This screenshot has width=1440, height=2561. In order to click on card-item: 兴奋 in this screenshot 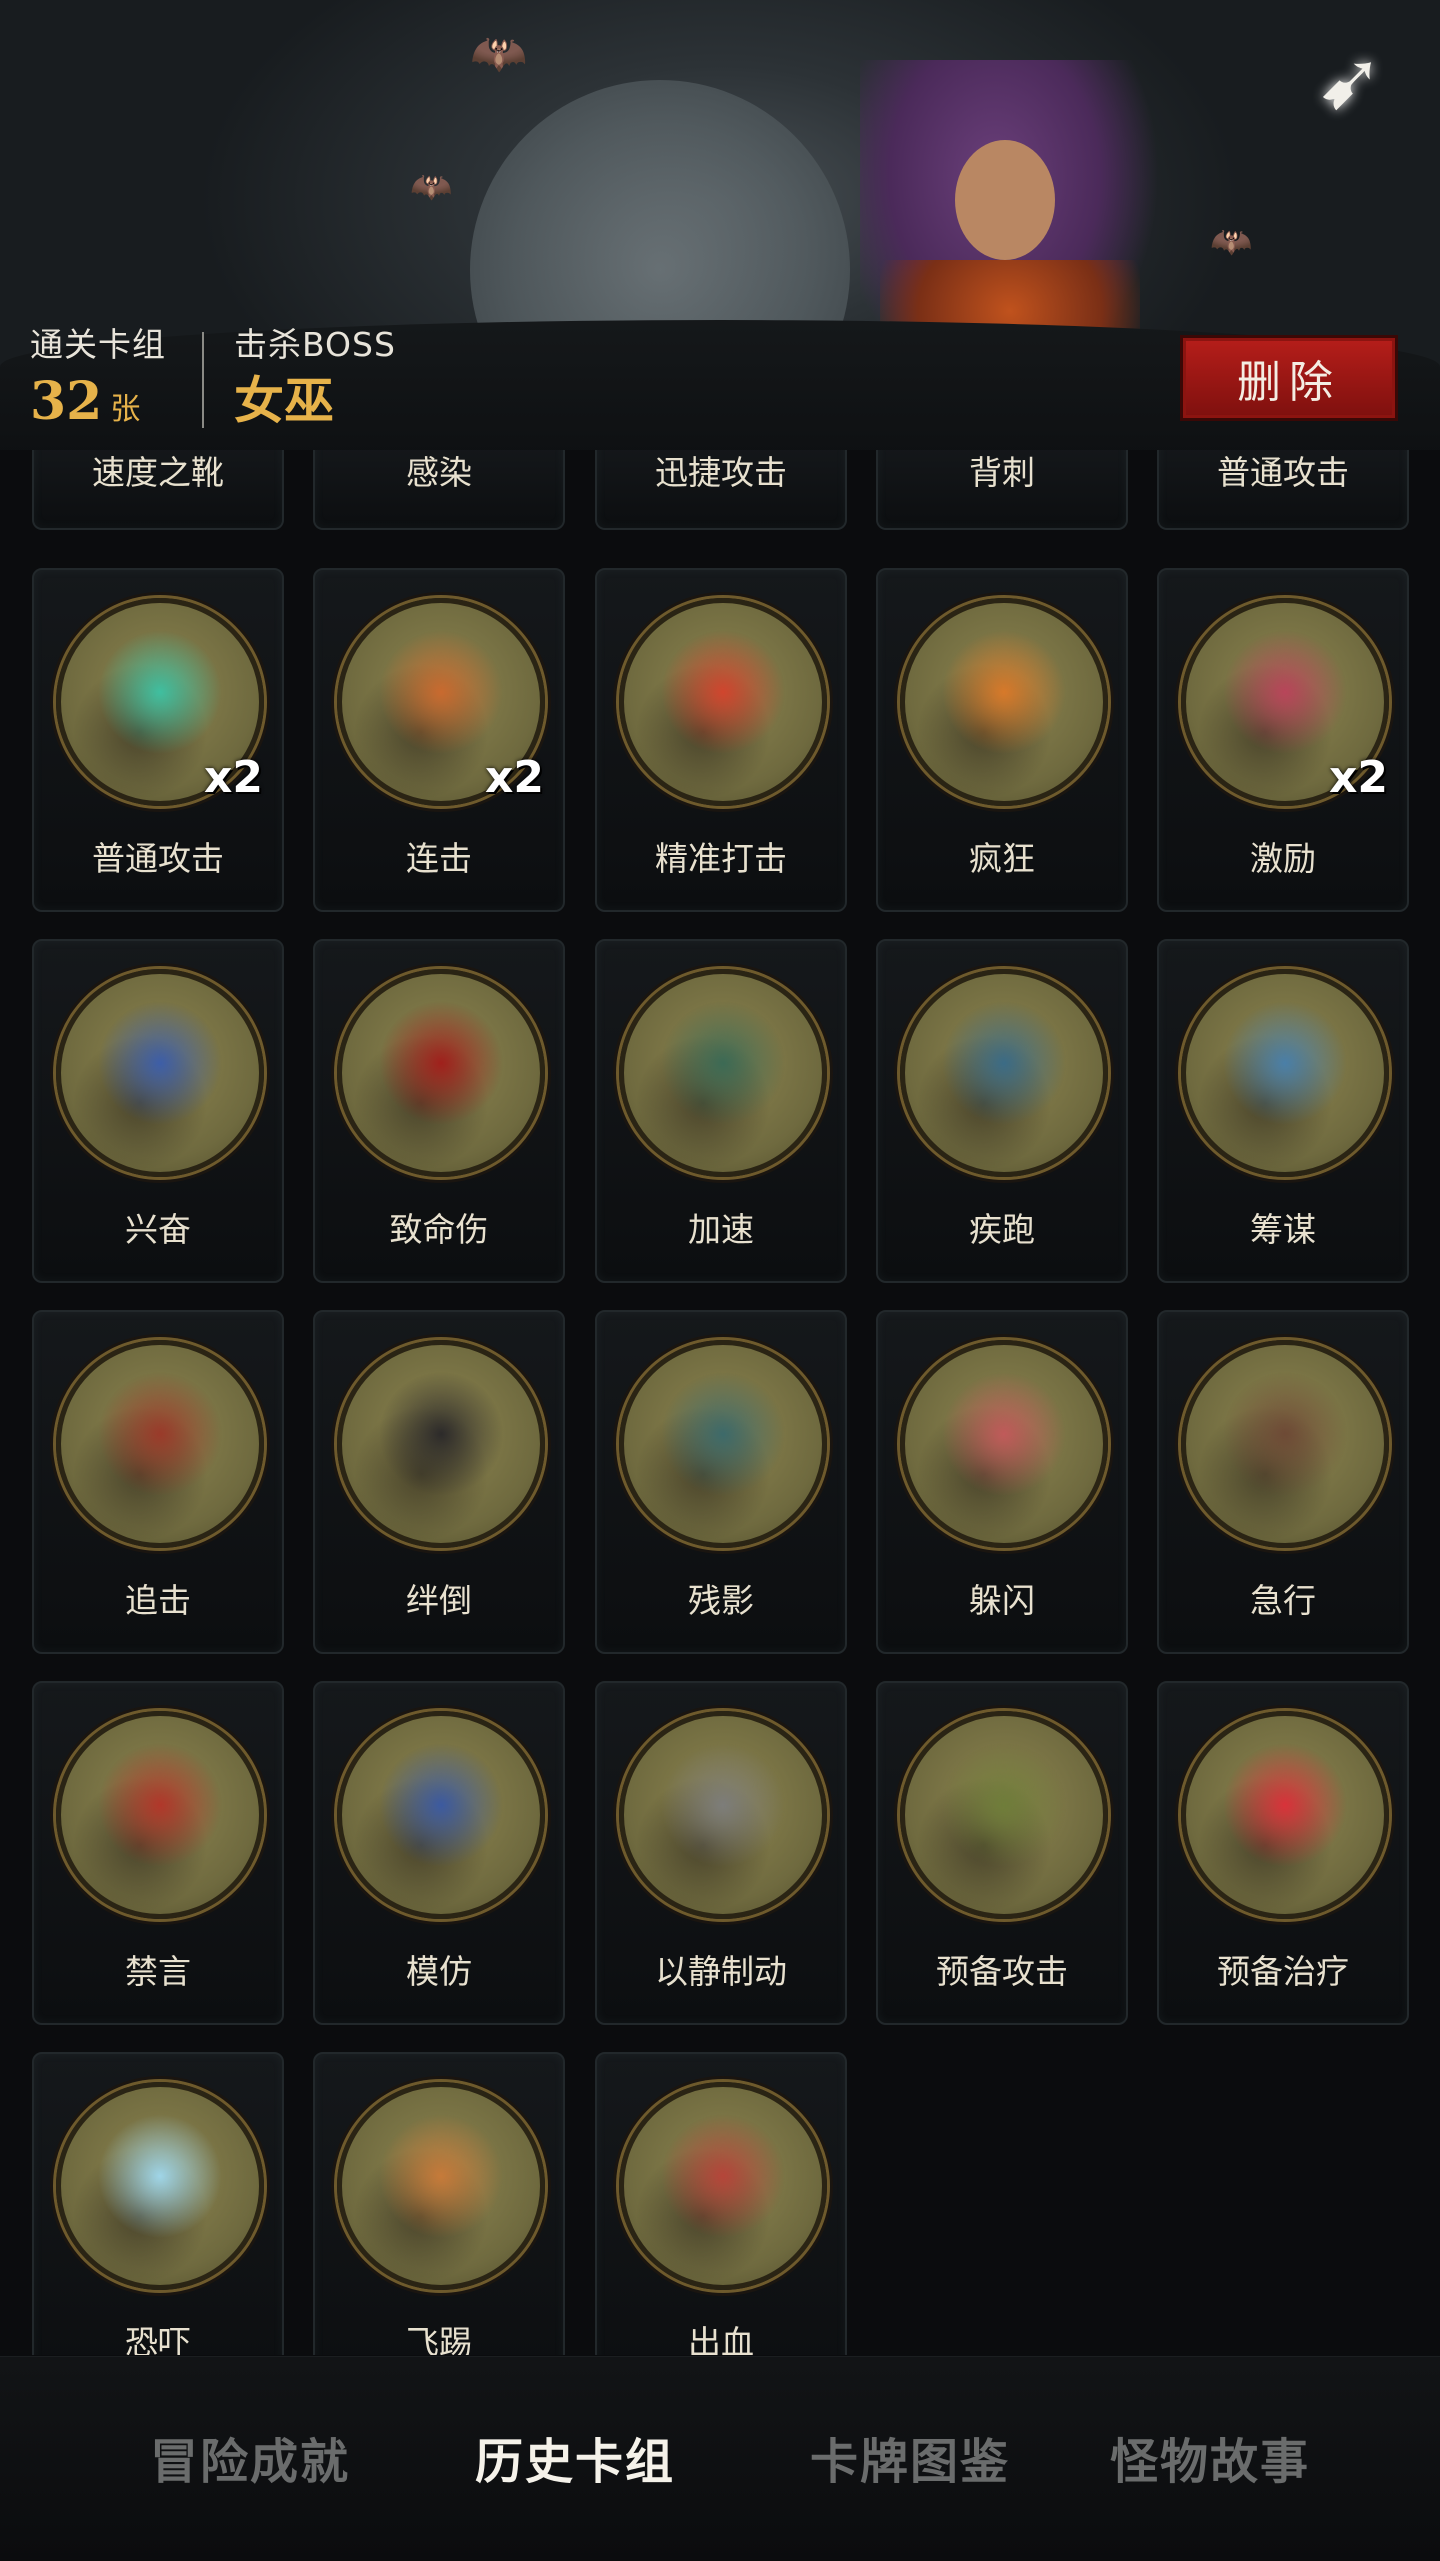, I will do `click(158, 1111)`.